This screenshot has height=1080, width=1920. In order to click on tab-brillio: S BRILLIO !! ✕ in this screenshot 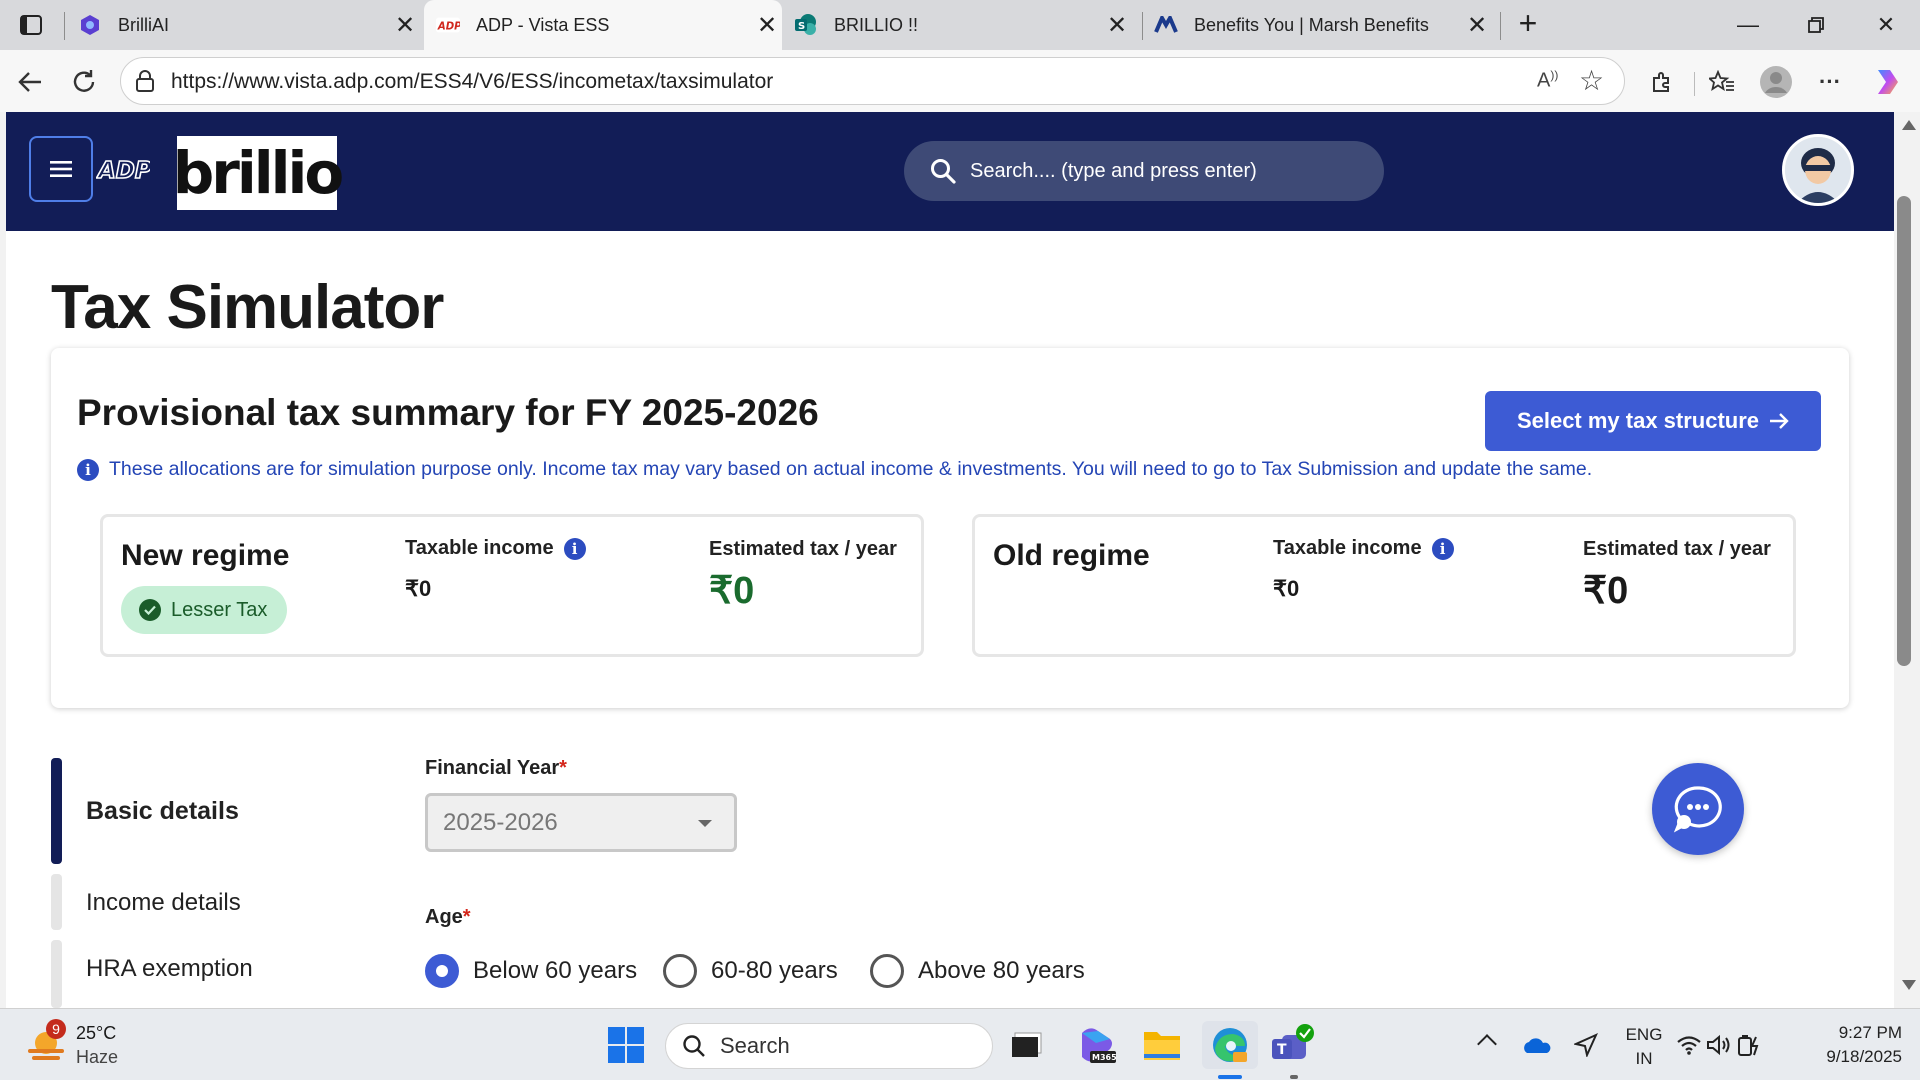, I will do `click(962, 25)`.